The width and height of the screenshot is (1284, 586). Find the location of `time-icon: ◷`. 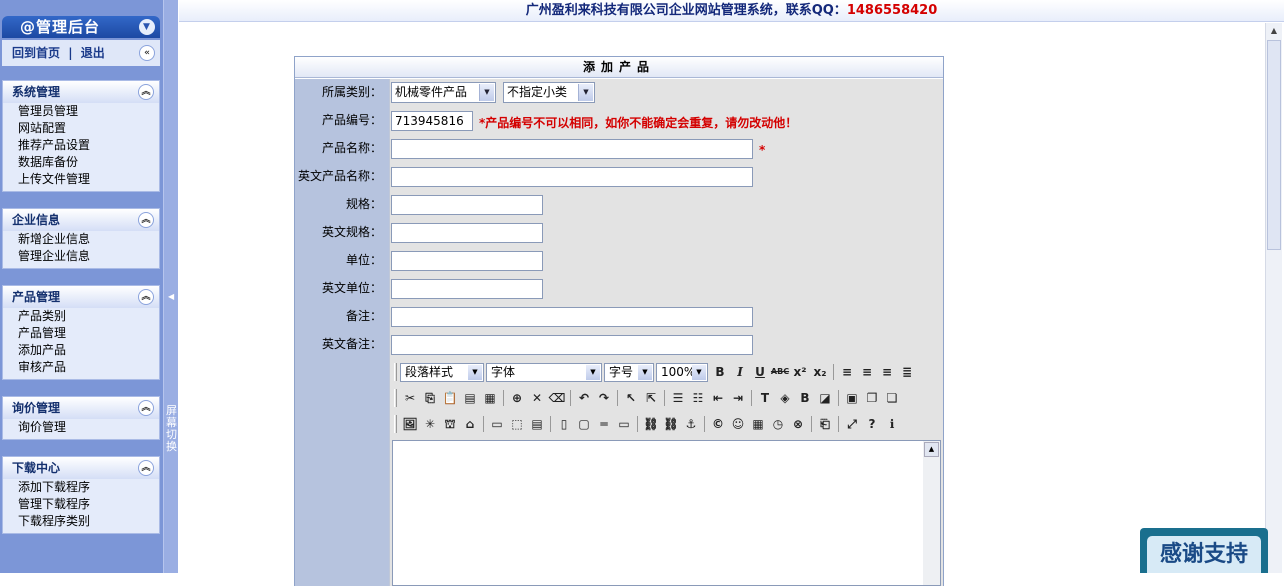

time-icon: ◷ is located at coordinates (778, 424).